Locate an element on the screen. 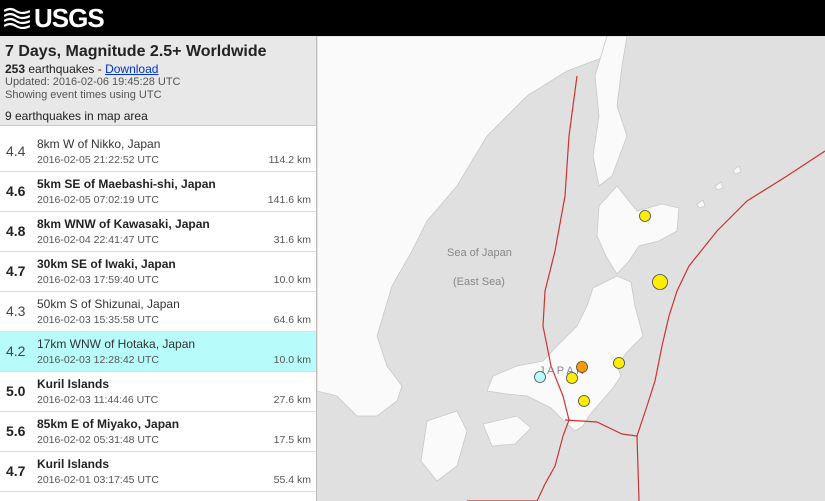 Image resolution: width=825 pixels, height=501 pixels. event-time: 2016-02-03 17:59:40 UTC is located at coordinates (98, 280).